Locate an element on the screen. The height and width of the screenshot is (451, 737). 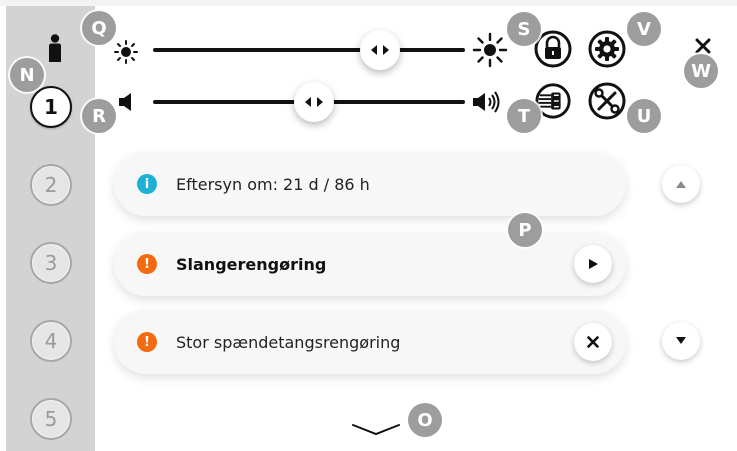
notification-text: Stor spændetangsrengøring is located at coordinates (288, 342).